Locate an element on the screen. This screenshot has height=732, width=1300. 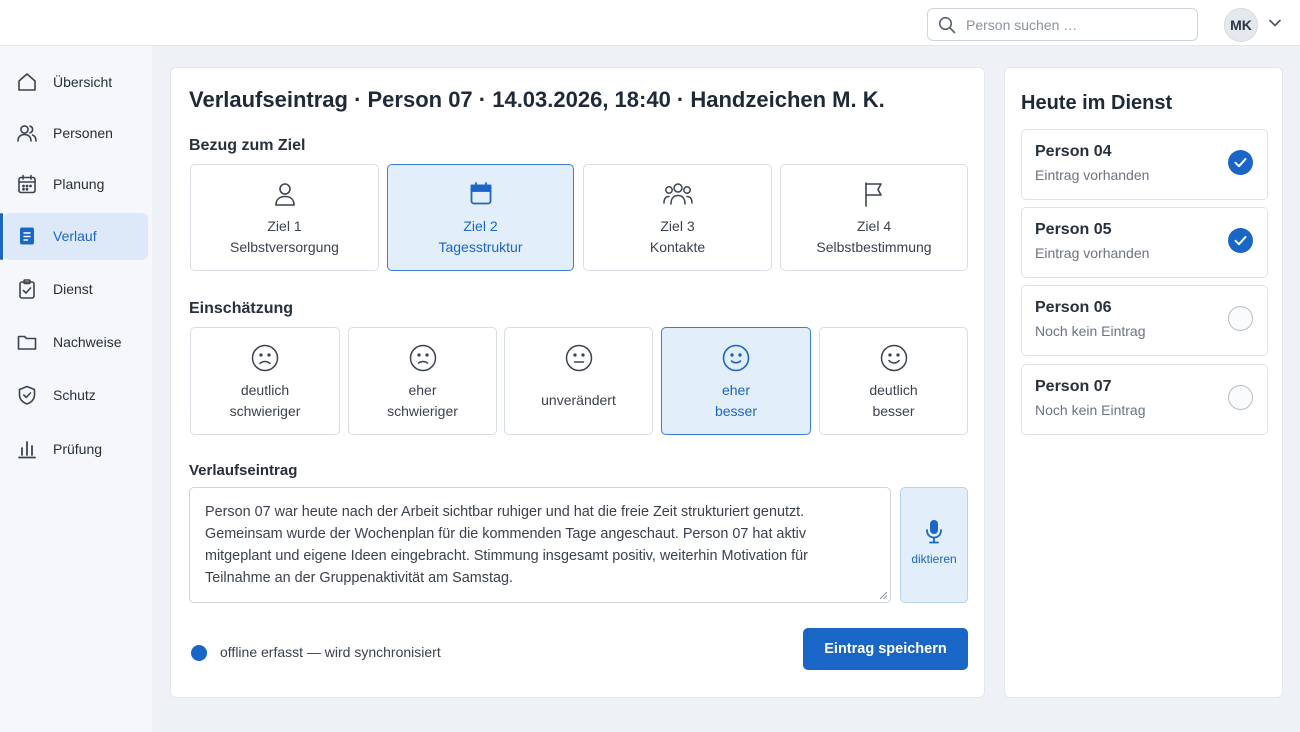
sidebar-item-label: Nachweise is located at coordinates (87, 342).